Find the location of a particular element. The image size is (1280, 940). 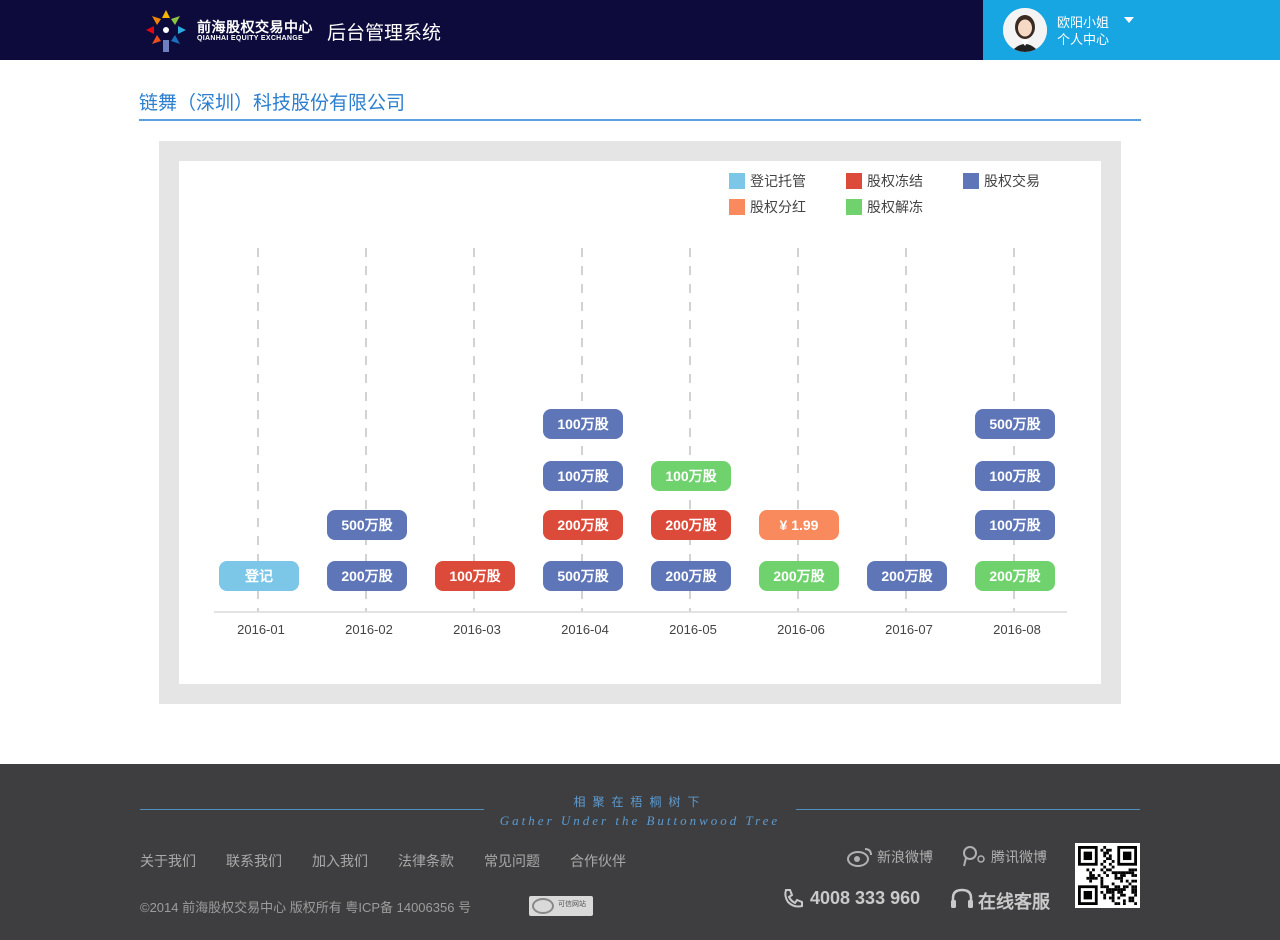

slogan-divider-left is located at coordinates (312, 809).